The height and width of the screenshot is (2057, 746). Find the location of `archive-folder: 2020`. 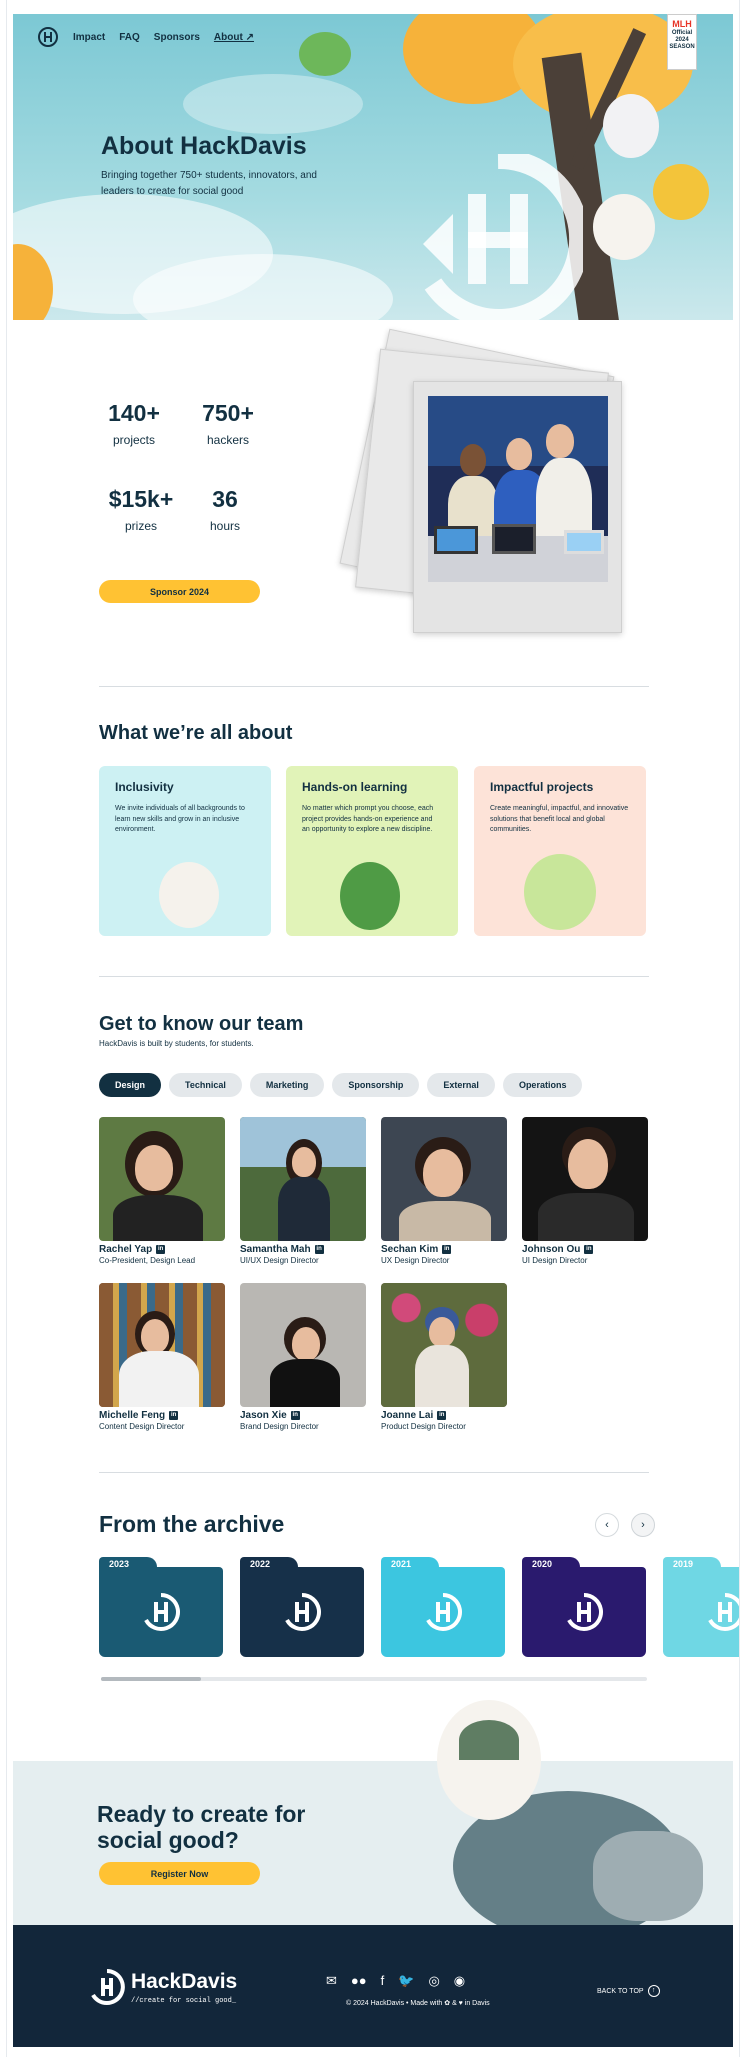

archive-folder: 2020 is located at coordinates (584, 1607).